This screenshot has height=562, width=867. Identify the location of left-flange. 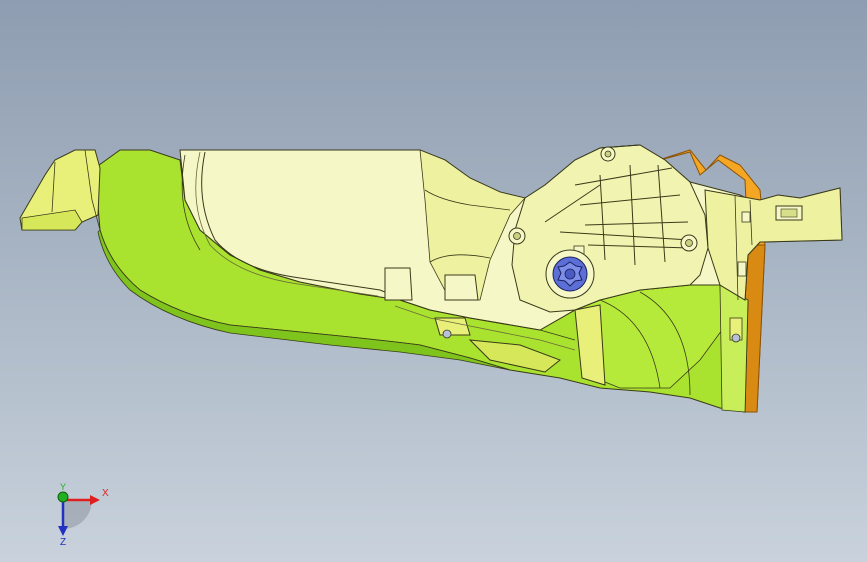
(60, 190).